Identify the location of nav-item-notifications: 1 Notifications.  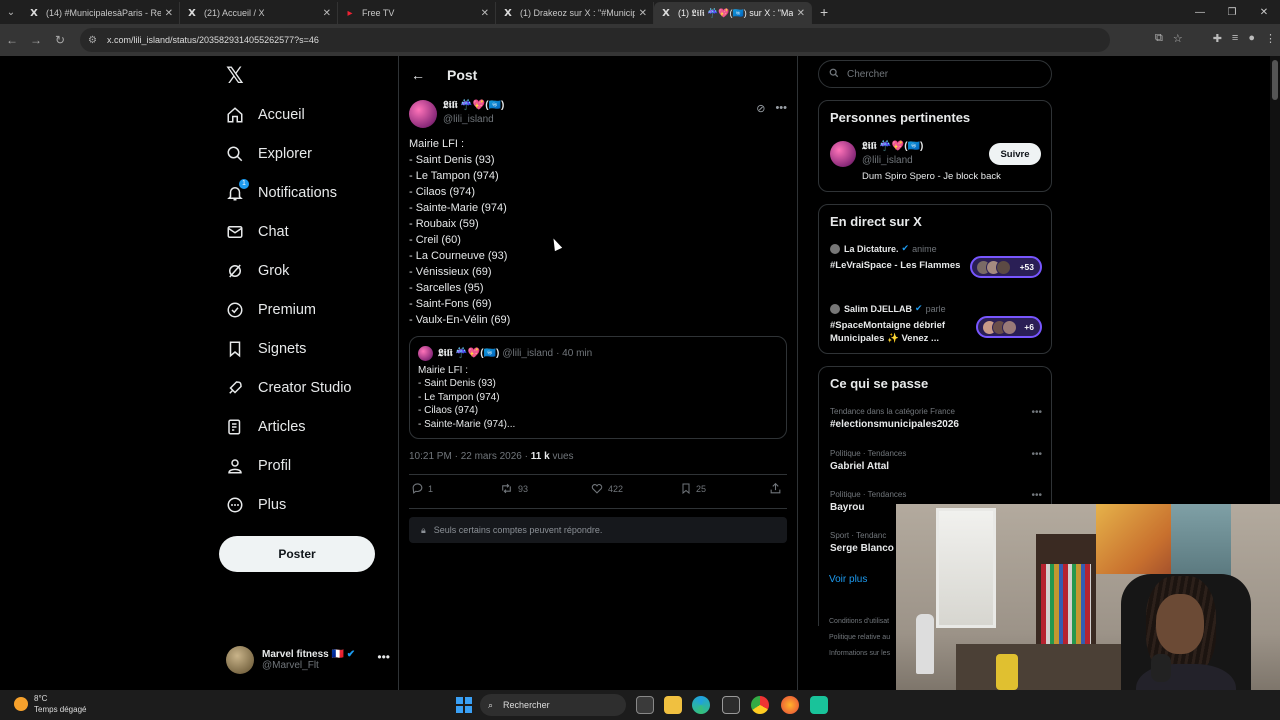
(281, 193).